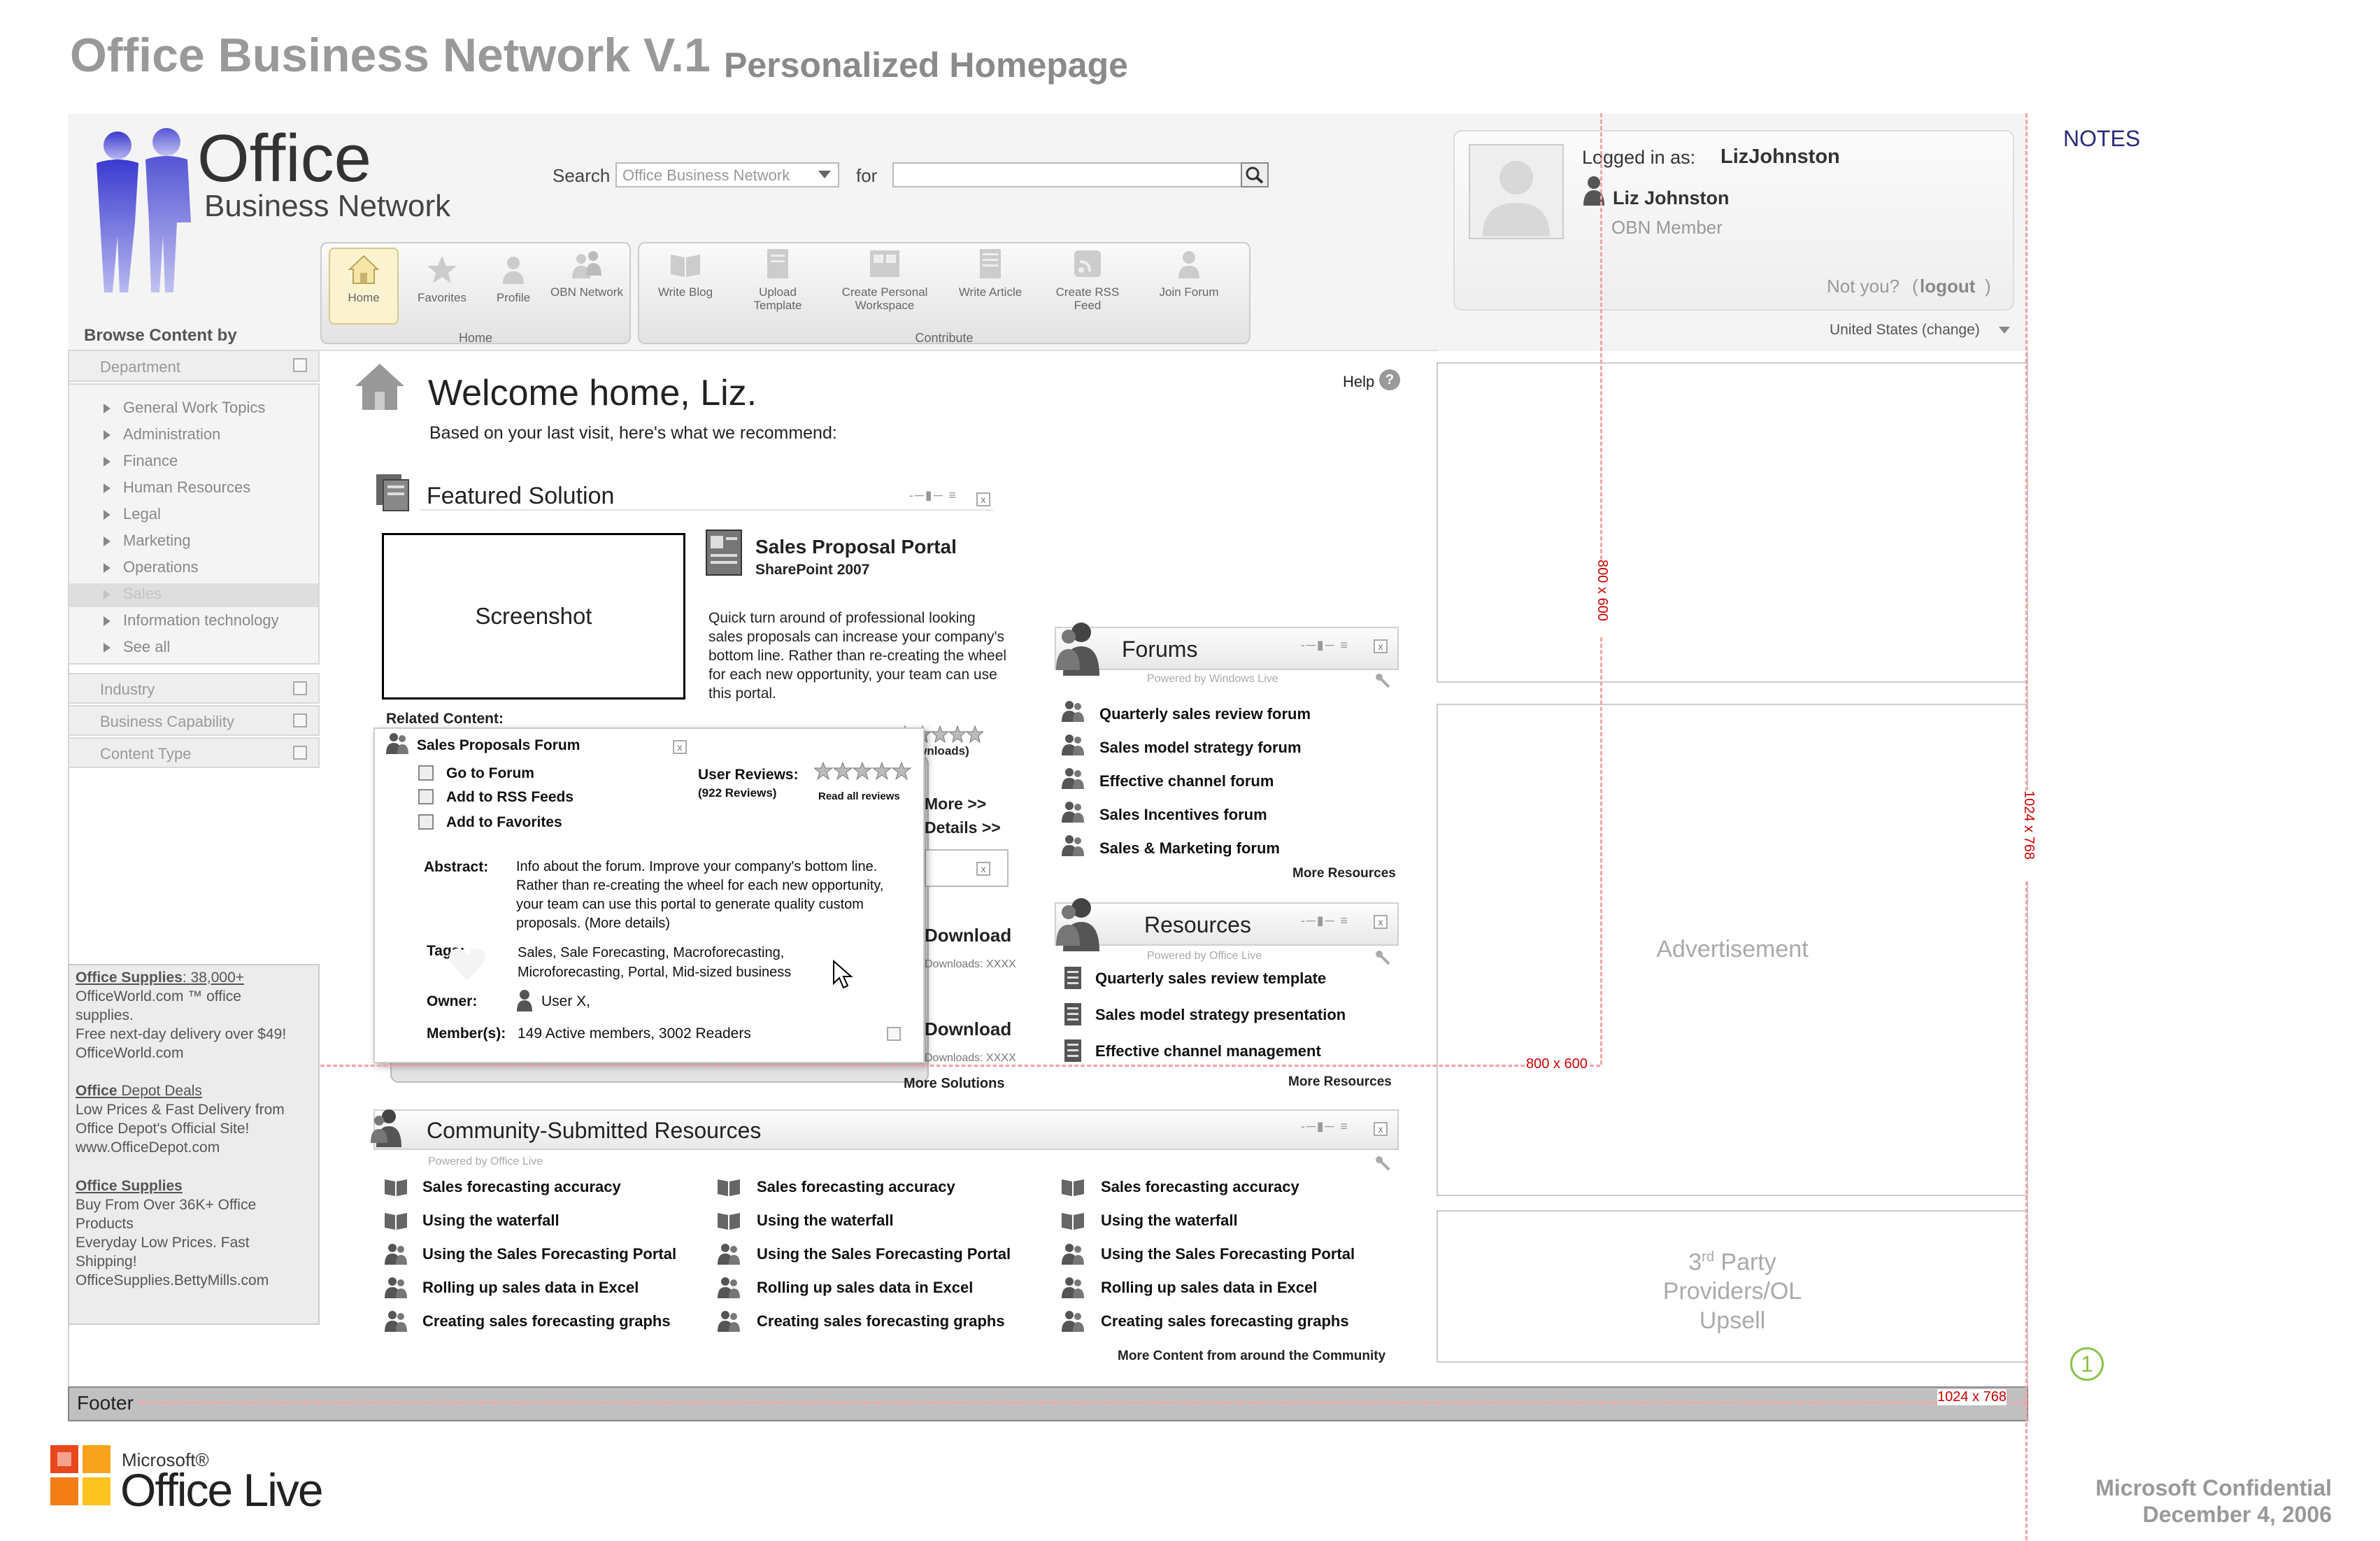 This screenshot has height=1541, width=2380. I want to click on sidebar-item-sales: Sales, so click(133, 594).